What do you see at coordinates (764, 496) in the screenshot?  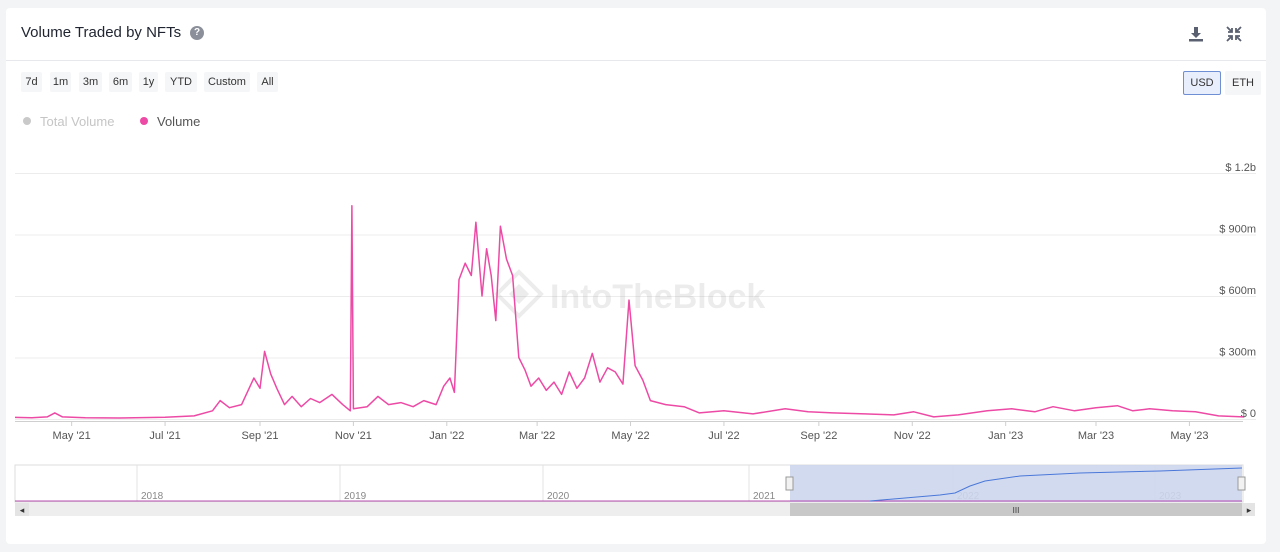 I see `navigator-year-label: 2021` at bounding box center [764, 496].